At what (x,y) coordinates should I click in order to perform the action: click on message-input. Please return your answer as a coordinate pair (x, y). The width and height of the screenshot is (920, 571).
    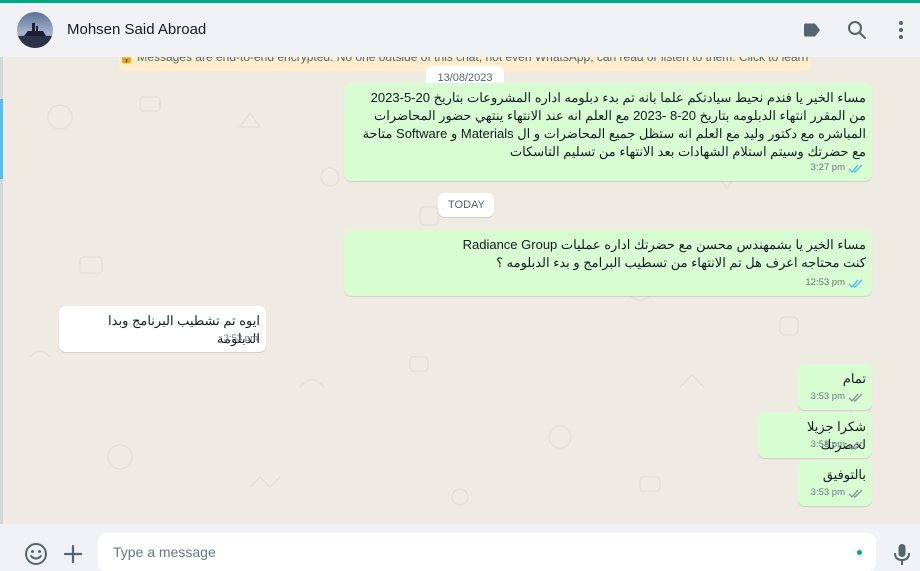
    Looking at the image, I should click on (448, 552).